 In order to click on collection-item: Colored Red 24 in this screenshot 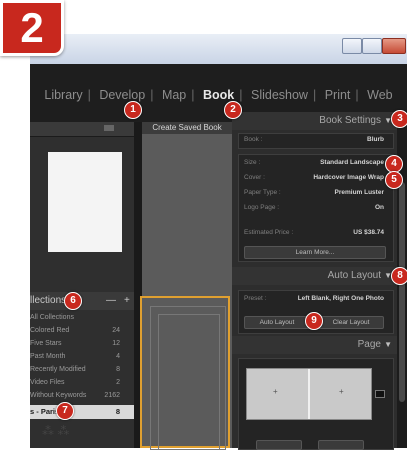, I will do `click(82, 331)`.